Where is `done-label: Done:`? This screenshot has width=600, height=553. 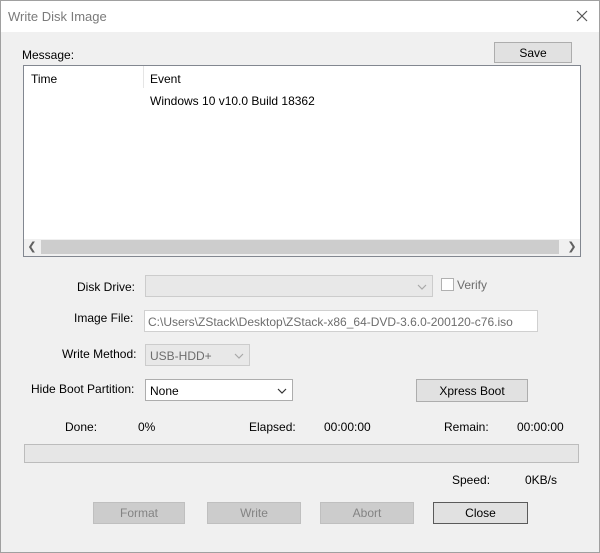
done-label: Done: is located at coordinates (81, 427).